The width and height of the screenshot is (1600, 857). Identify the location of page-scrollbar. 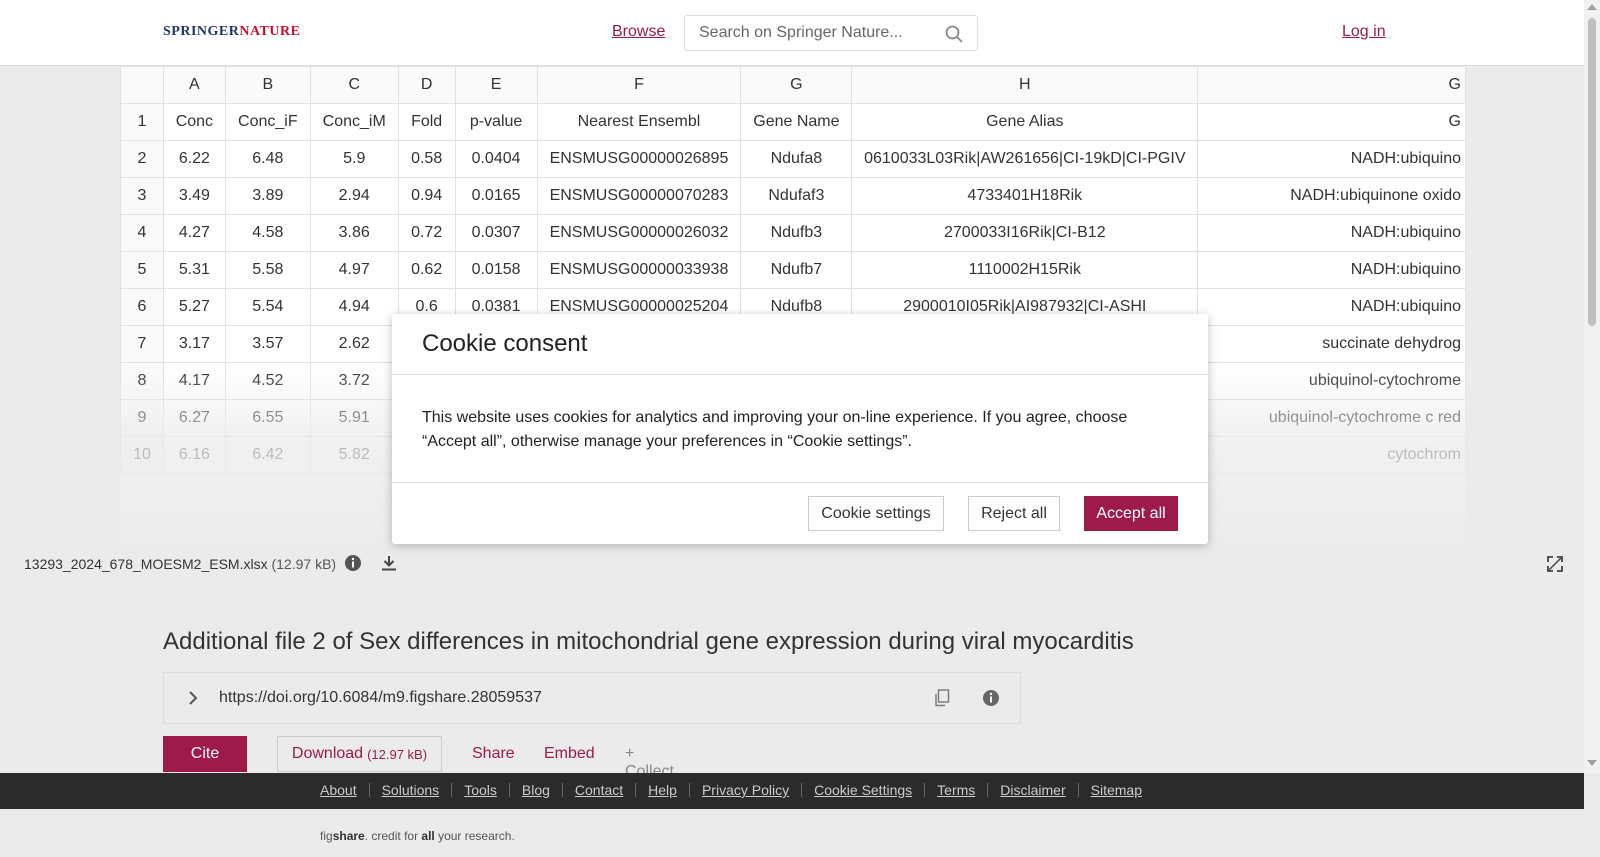
(1592, 386).